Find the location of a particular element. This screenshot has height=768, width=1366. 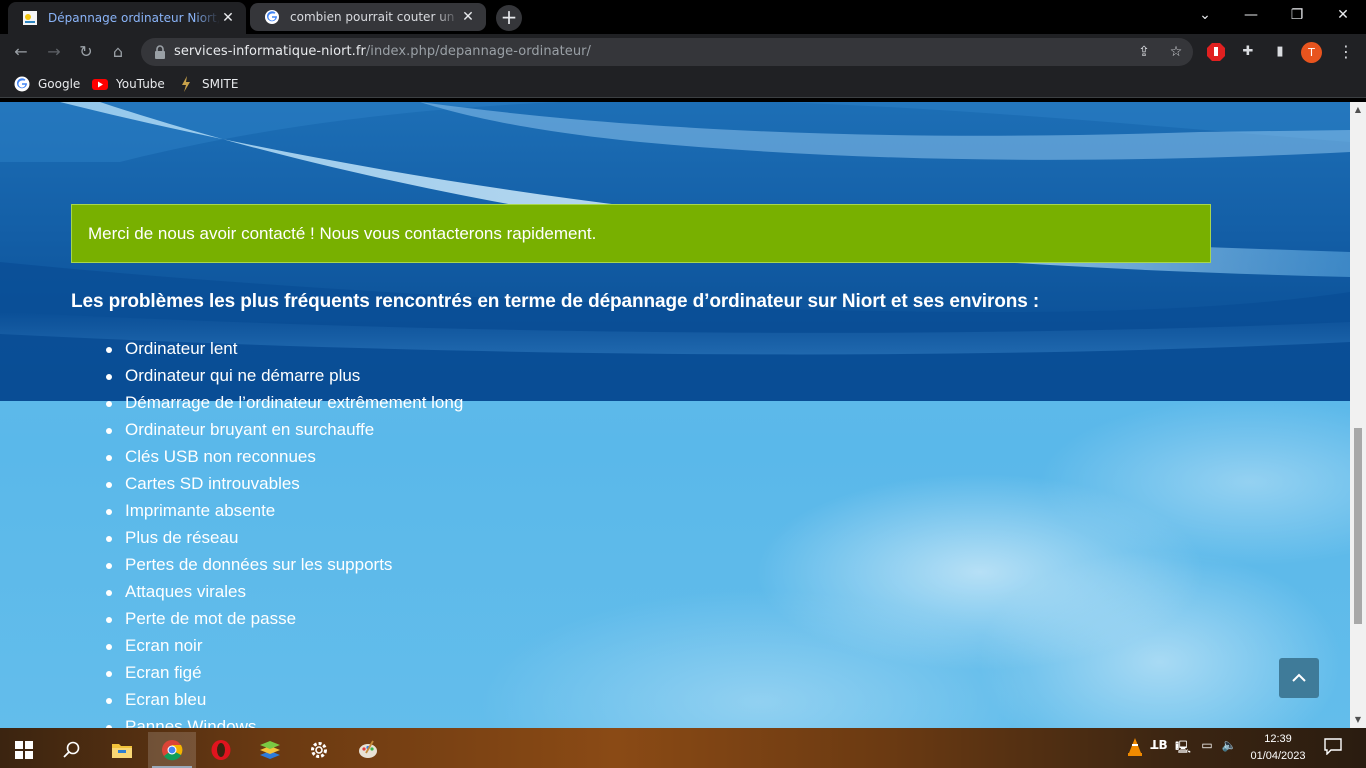

list-item: Ordinateur qui ne démarre plus is located at coordinates (284, 377).